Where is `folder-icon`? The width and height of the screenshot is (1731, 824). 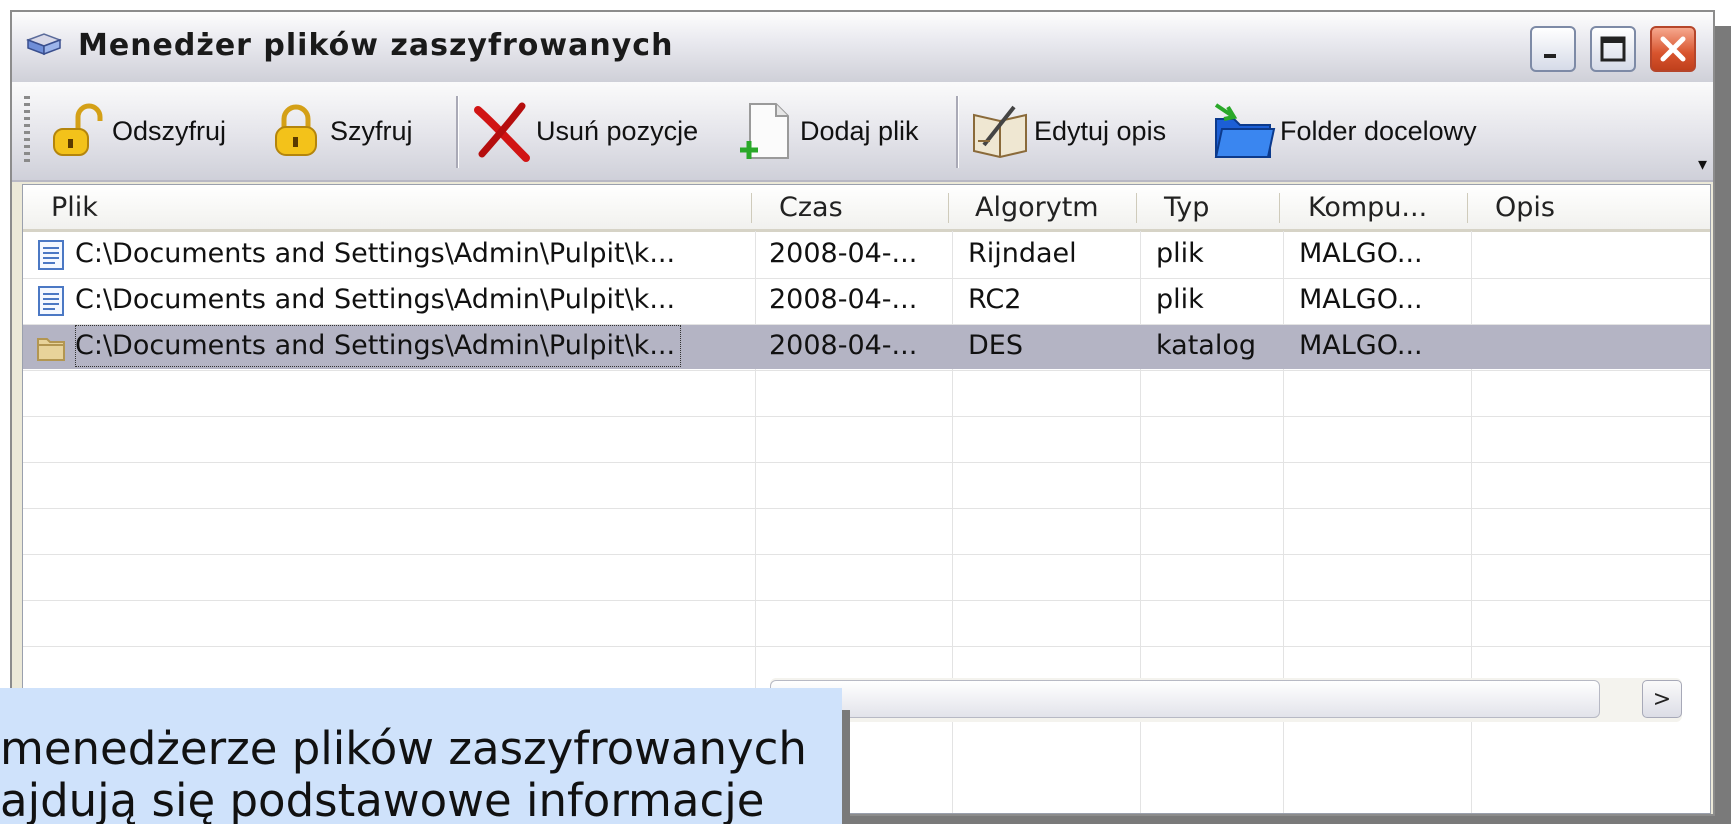 folder-icon is located at coordinates (51, 349).